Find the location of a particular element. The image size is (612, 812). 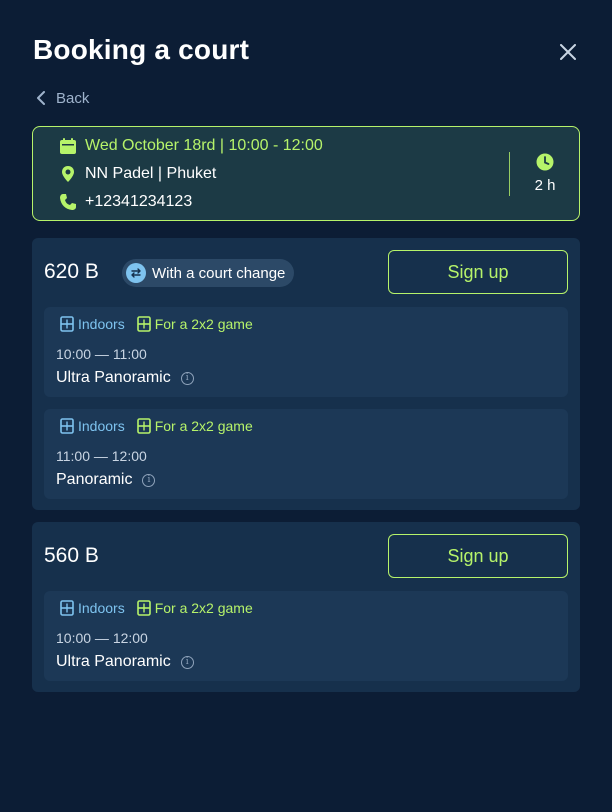

slot-time: 11:00 — 12:00 is located at coordinates (101, 456).